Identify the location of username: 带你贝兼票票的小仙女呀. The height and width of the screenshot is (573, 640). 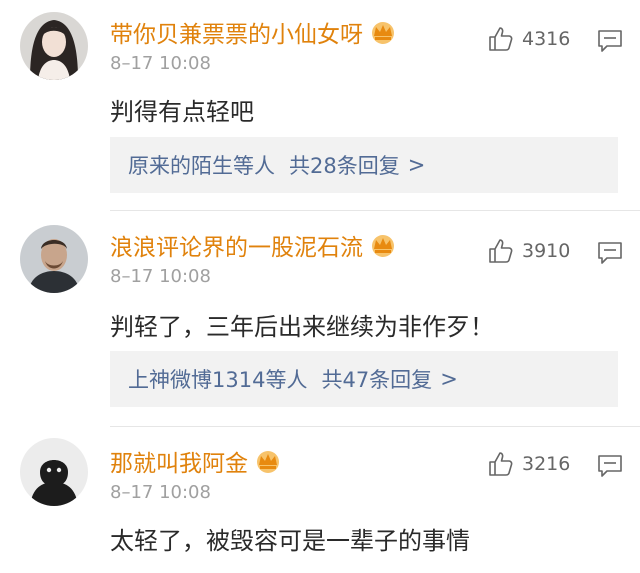
(236, 32).